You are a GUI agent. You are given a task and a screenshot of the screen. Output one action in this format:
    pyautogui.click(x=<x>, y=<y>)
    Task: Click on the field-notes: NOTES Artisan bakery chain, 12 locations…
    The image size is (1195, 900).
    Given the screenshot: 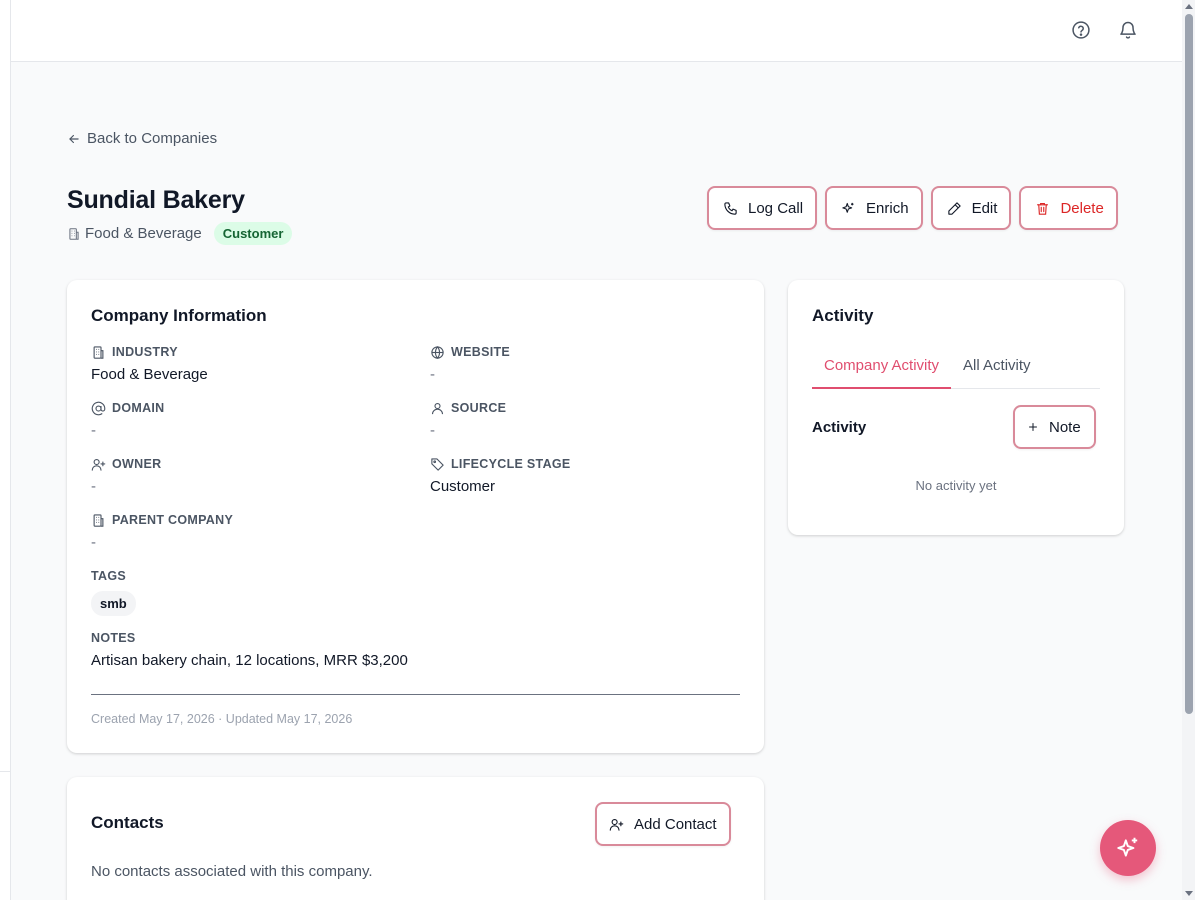 What is the action you would take?
    pyautogui.click(x=249, y=649)
    